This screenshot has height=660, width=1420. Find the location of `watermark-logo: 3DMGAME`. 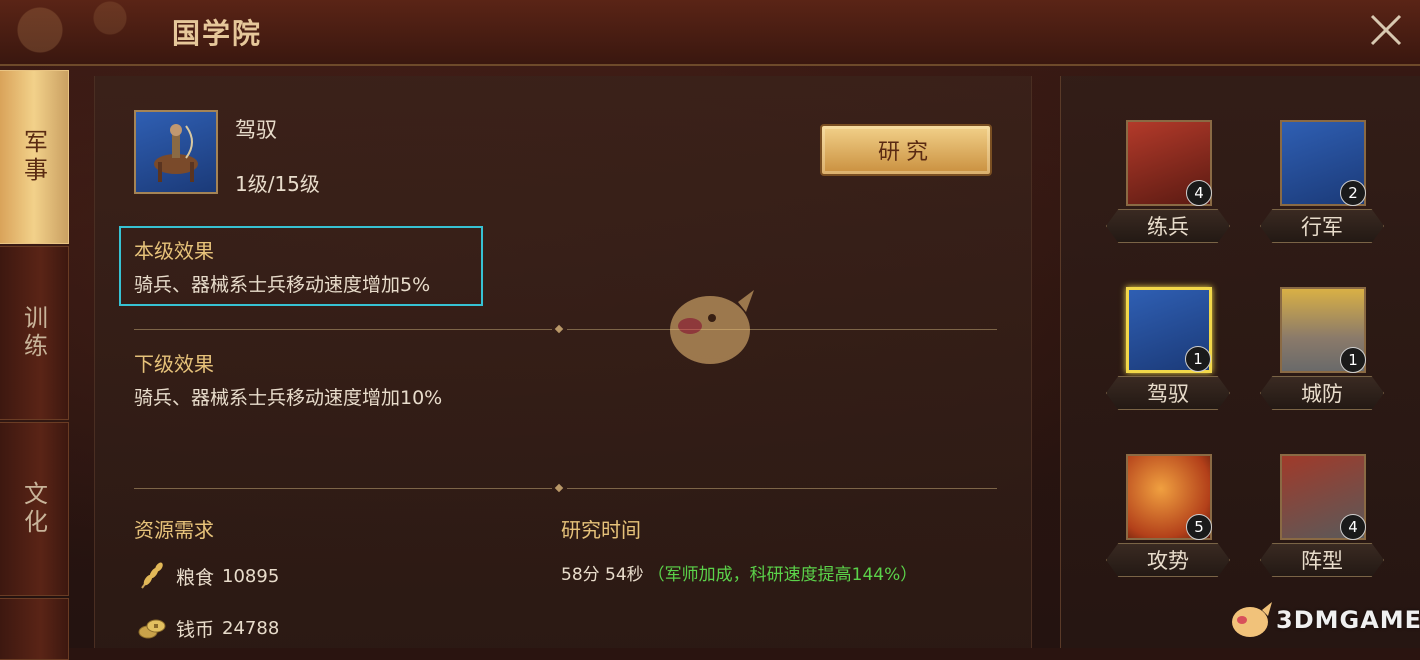

watermark-logo: 3DMGAME is located at coordinates (1324, 620).